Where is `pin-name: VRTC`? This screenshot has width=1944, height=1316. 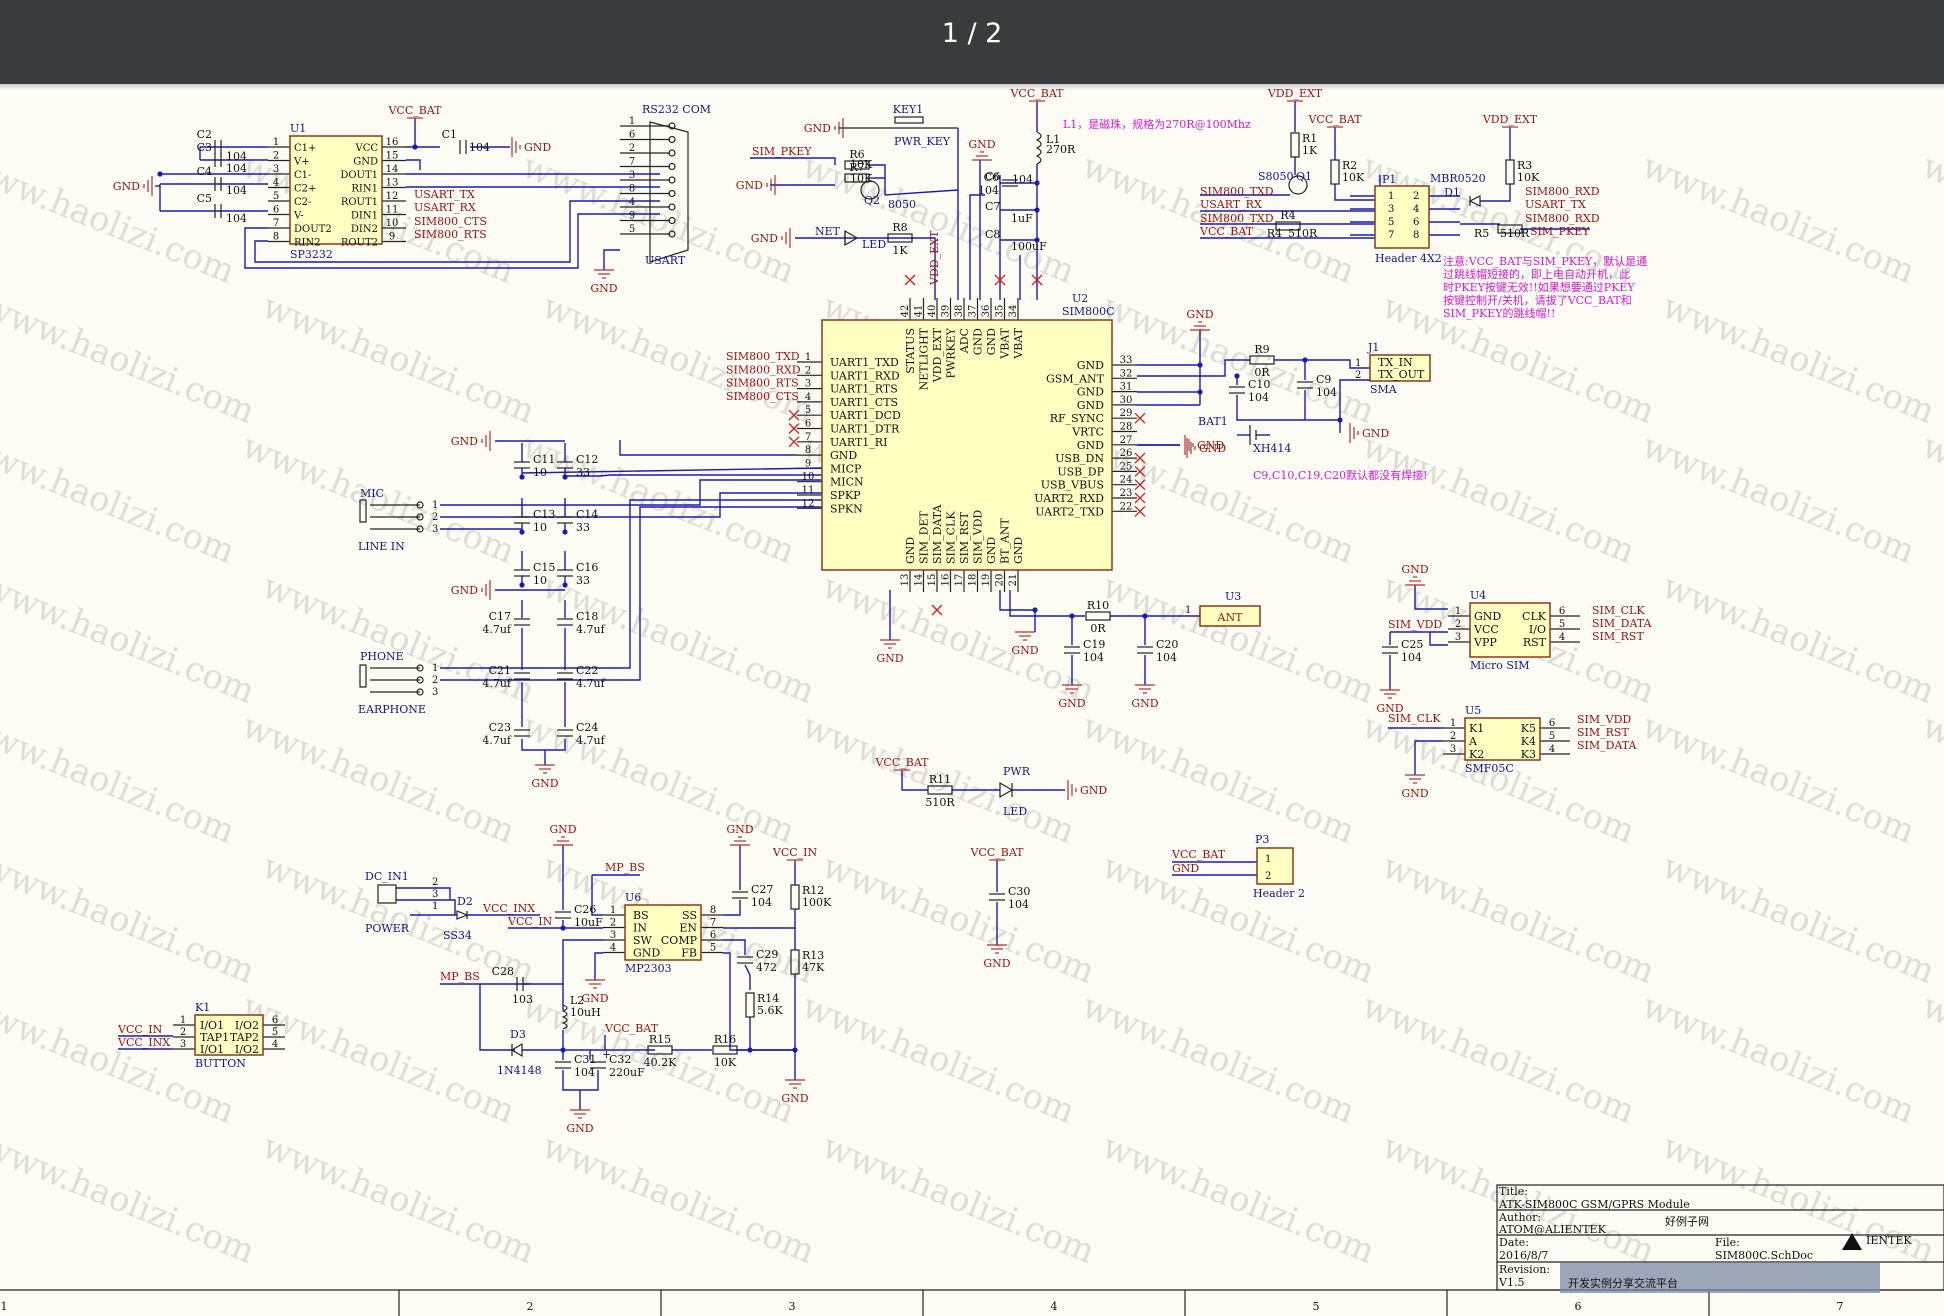
pin-name: VRTC is located at coordinates (1087, 432).